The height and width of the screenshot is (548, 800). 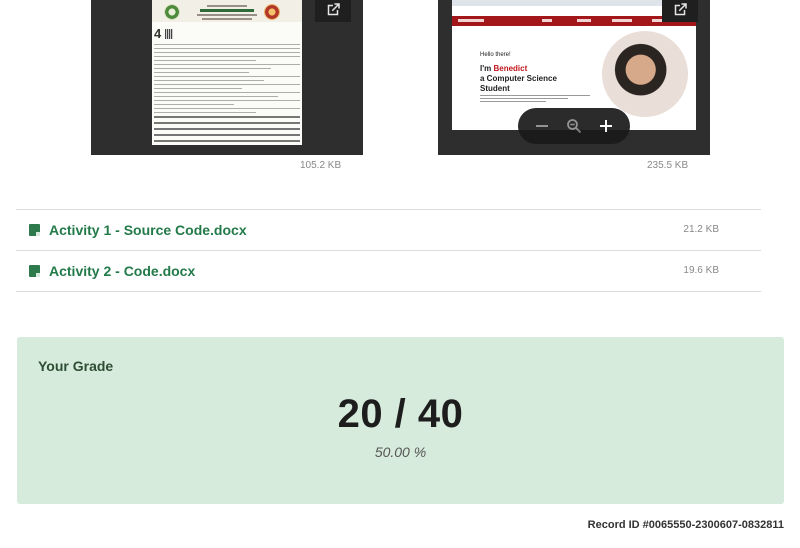 What do you see at coordinates (645, 74) in the screenshot?
I see `profile-photo` at bounding box center [645, 74].